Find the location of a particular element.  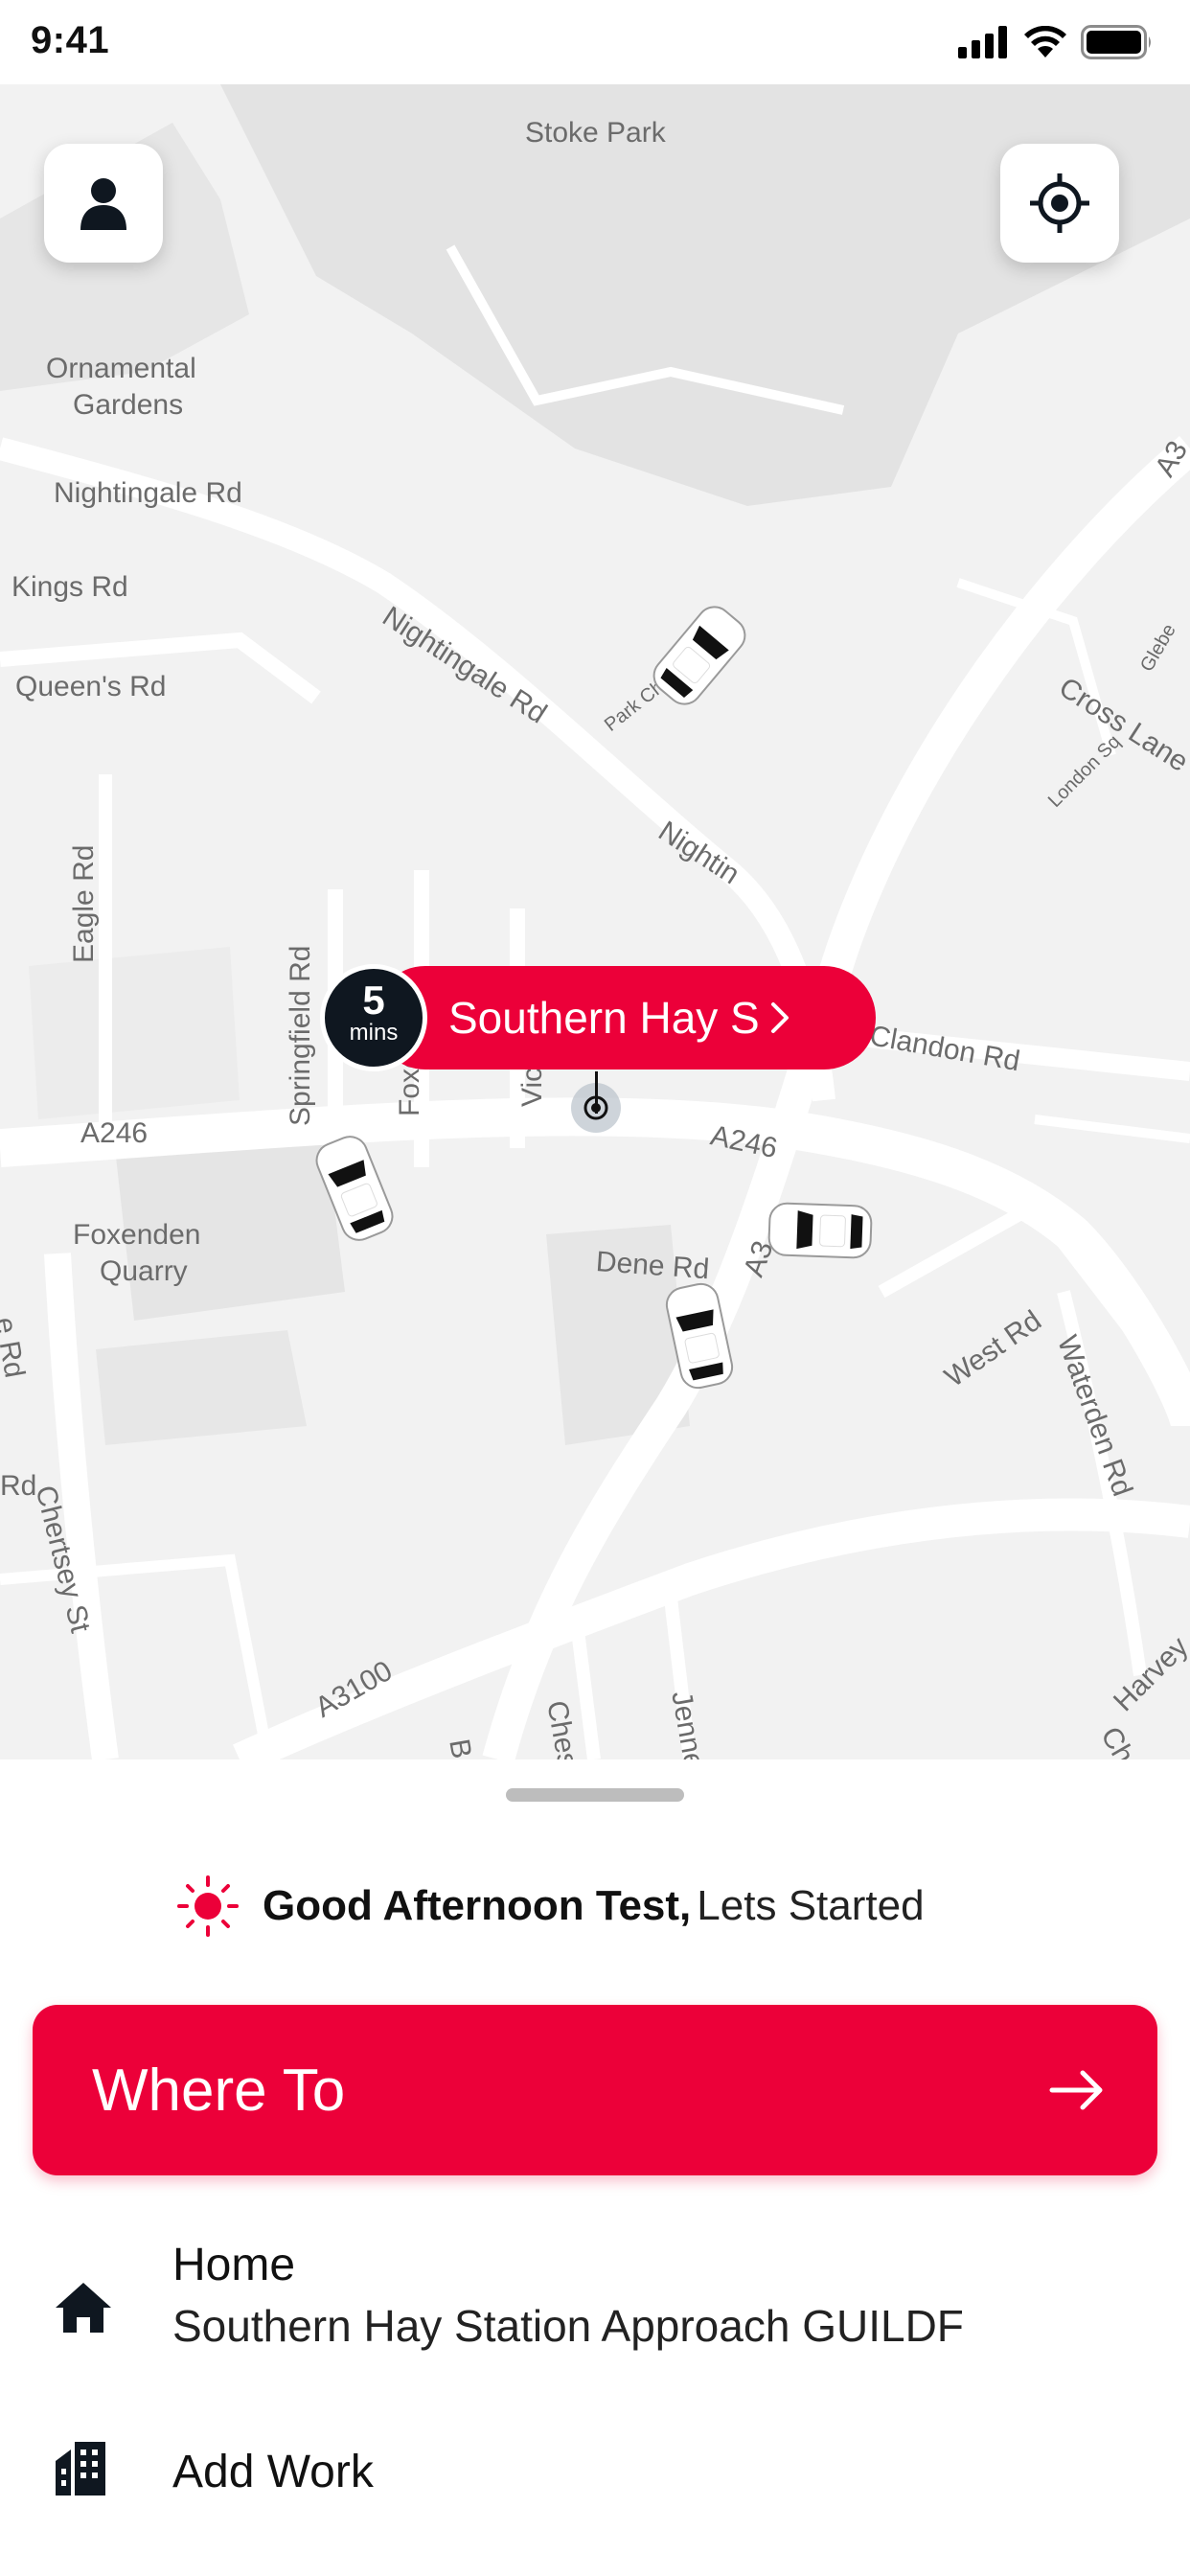

greeting-rest: Lets Started is located at coordinates (811, 1905).